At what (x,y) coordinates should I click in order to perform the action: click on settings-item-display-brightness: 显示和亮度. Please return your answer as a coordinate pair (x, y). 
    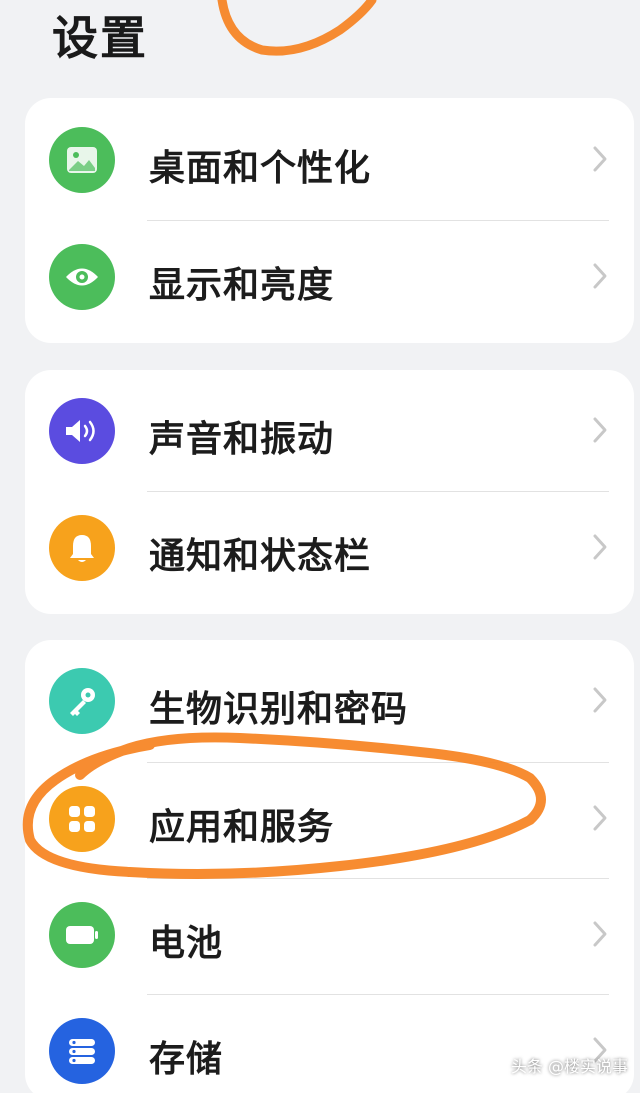
    Looking at the image, I should click on (329, 278).